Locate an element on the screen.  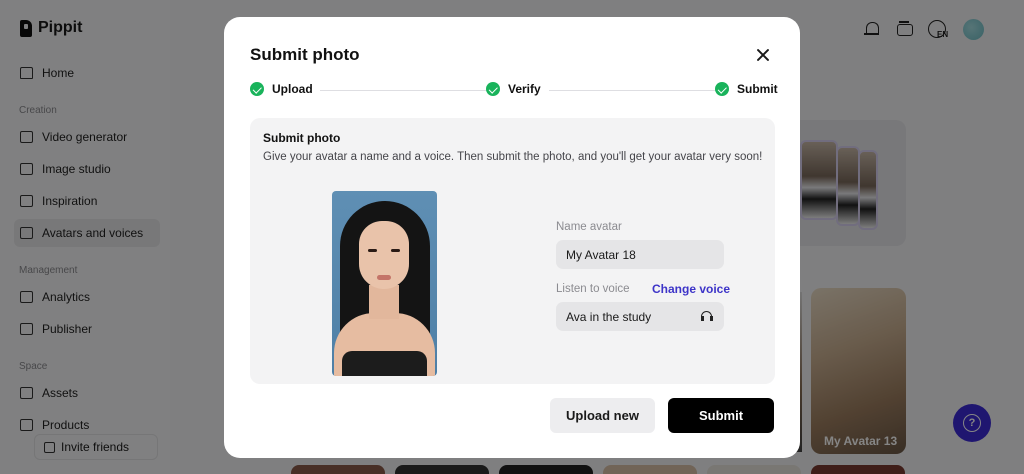
voice-value: Ava in the study is located at coordinates (609, 316).